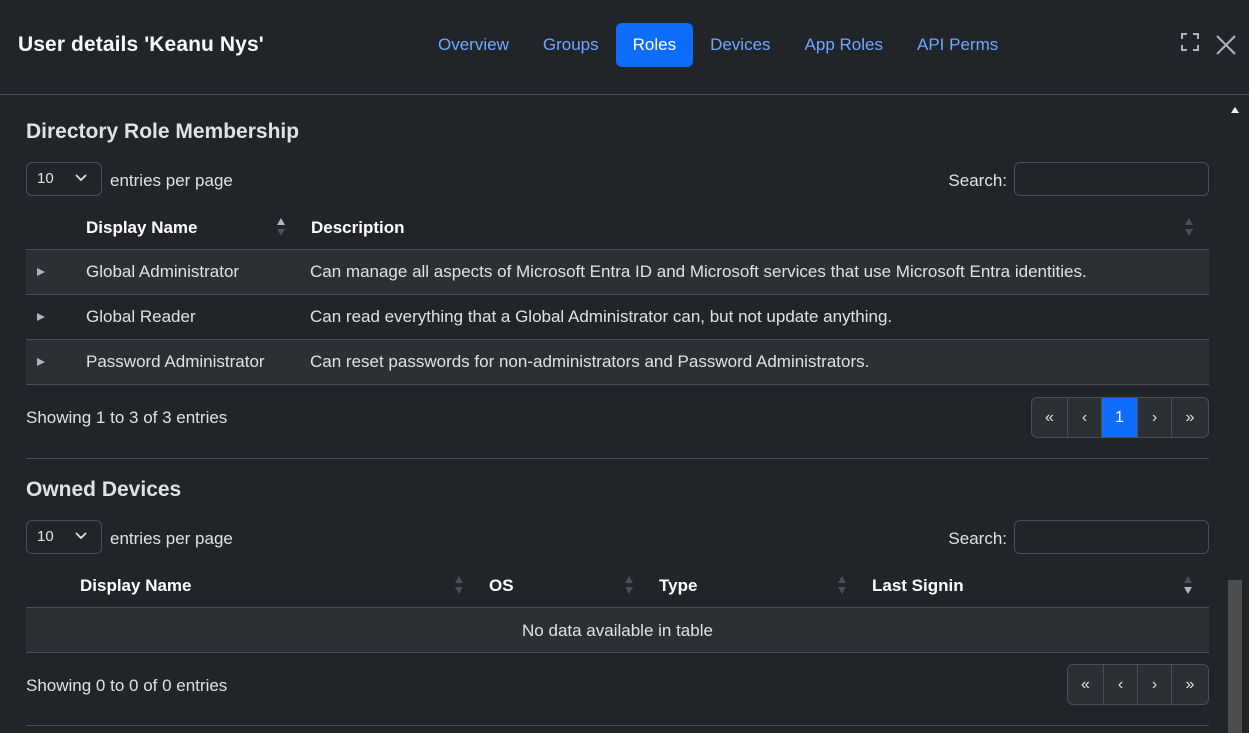  What do you see at coordinates (617, 630) in the screenshot?
I see `empty-table-message: No data available in table` at bounding box center [617, 630].